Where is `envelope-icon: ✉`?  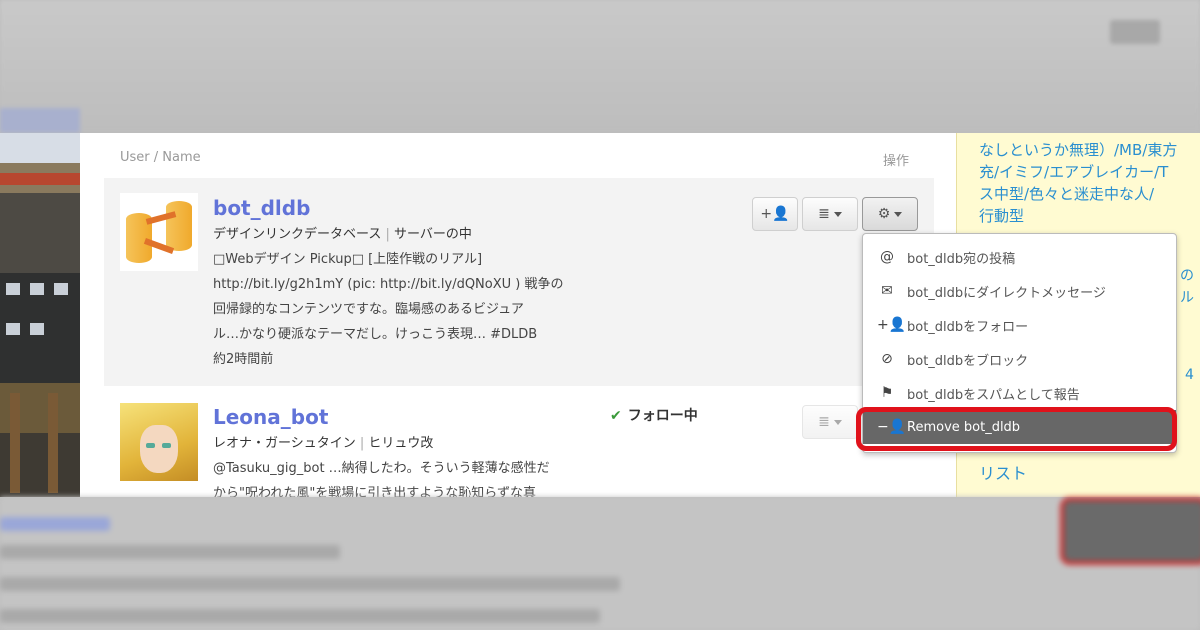
envelope-icon: ✉ is located at coordinates (887, 291).